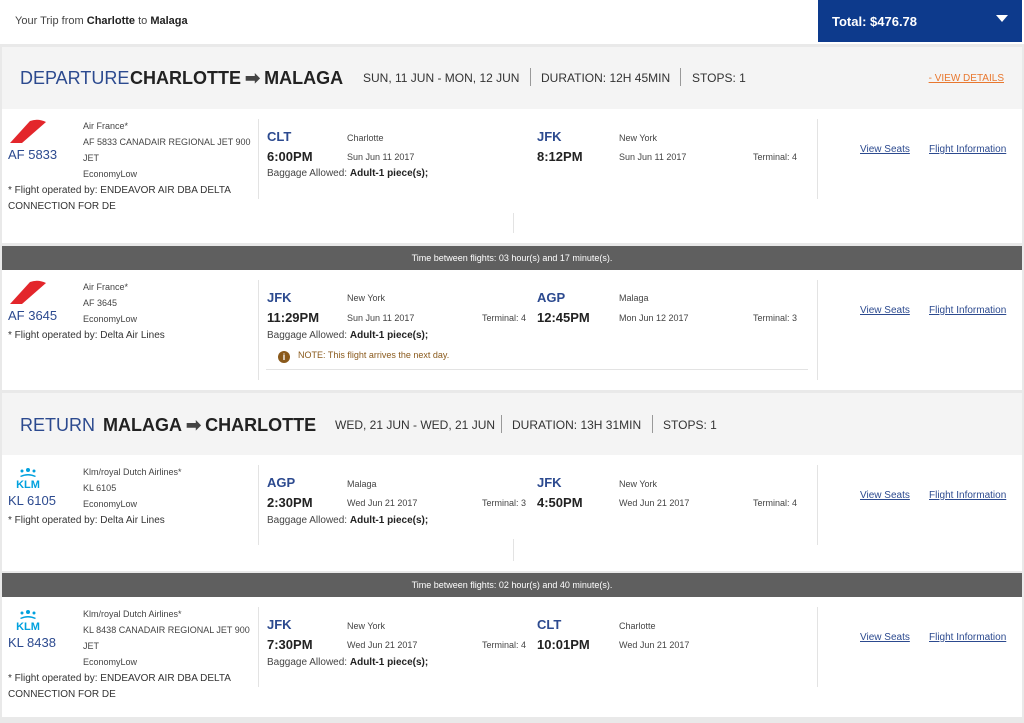  What do you see at coordinates (261, 425) in the screenshot?
I see `return-to: CHARLOTTE` at bounding box center [261, 425].